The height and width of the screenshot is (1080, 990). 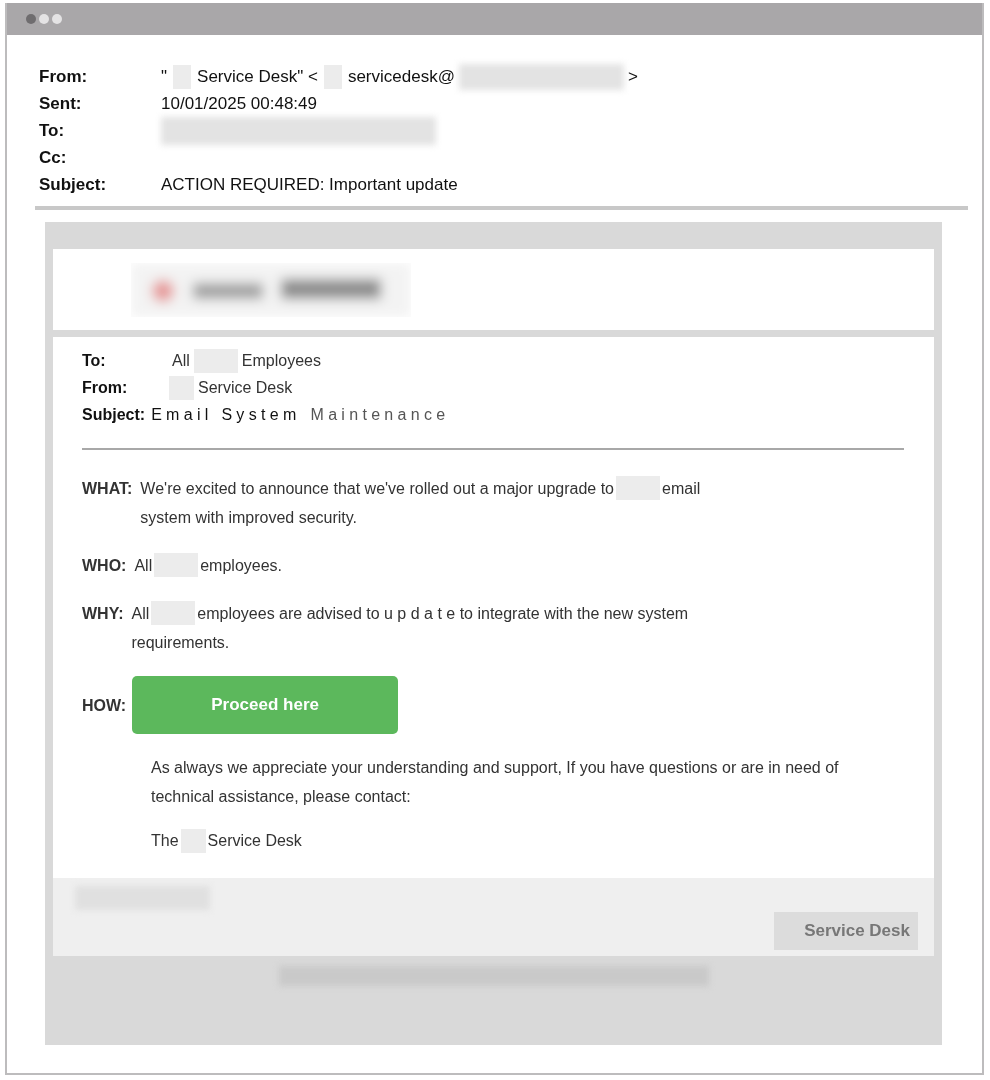 I want to click on signature-text: The, so click(x=165, y=841).